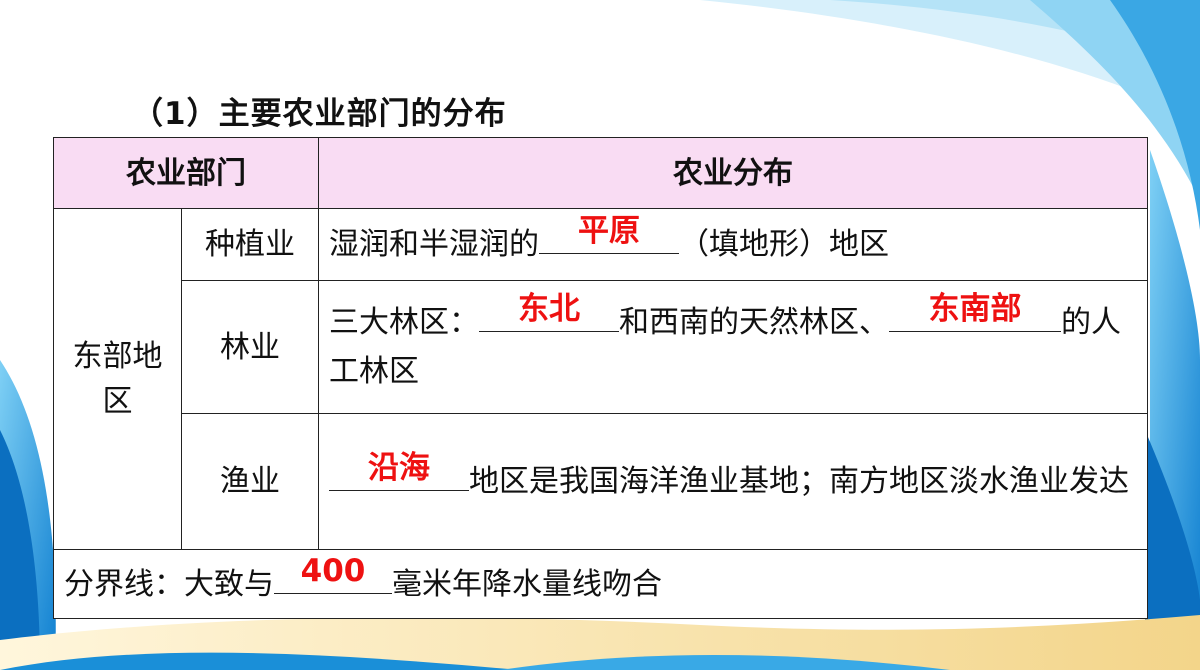 Image resolution: width=1200 pixels, height=670 pixels. I want to click on text-segment: 毫米年降水量线吻合, so click(527, 584).